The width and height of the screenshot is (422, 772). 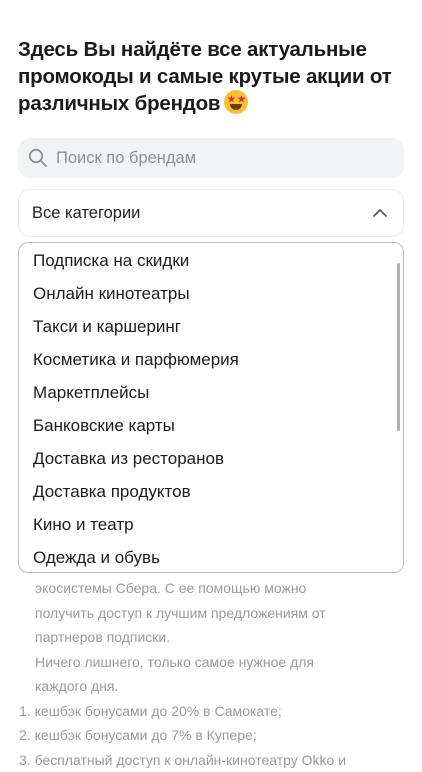 I want to click on category-option: Маркетплейсы, so click(x=211, y=392).